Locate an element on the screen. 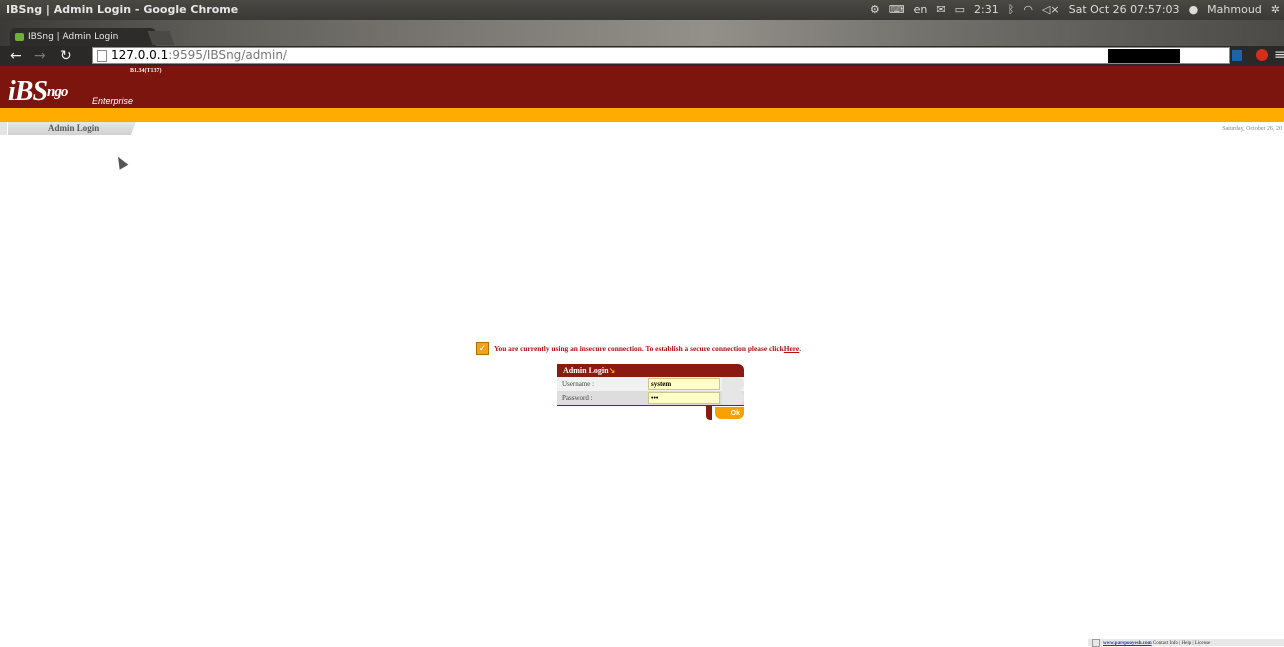 The width and height of the screenshot is (1284, 647). extension-block-icon is located at coordinates (1262, 55).